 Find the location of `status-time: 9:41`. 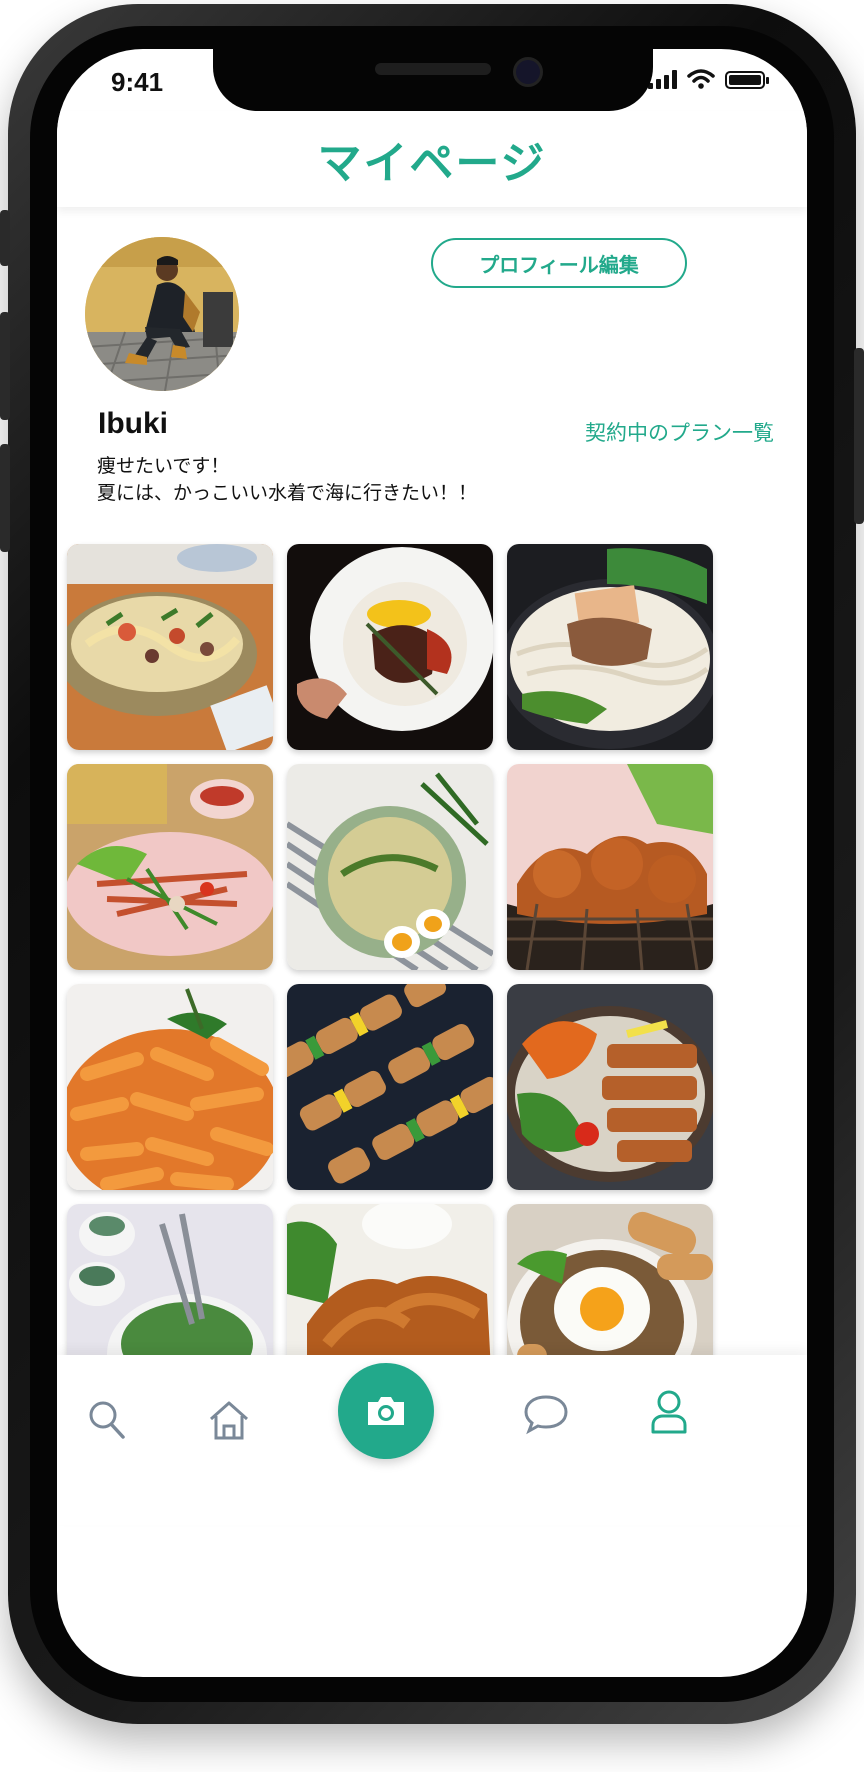

status-time: 9:41 is located at coordinates (137, 82).